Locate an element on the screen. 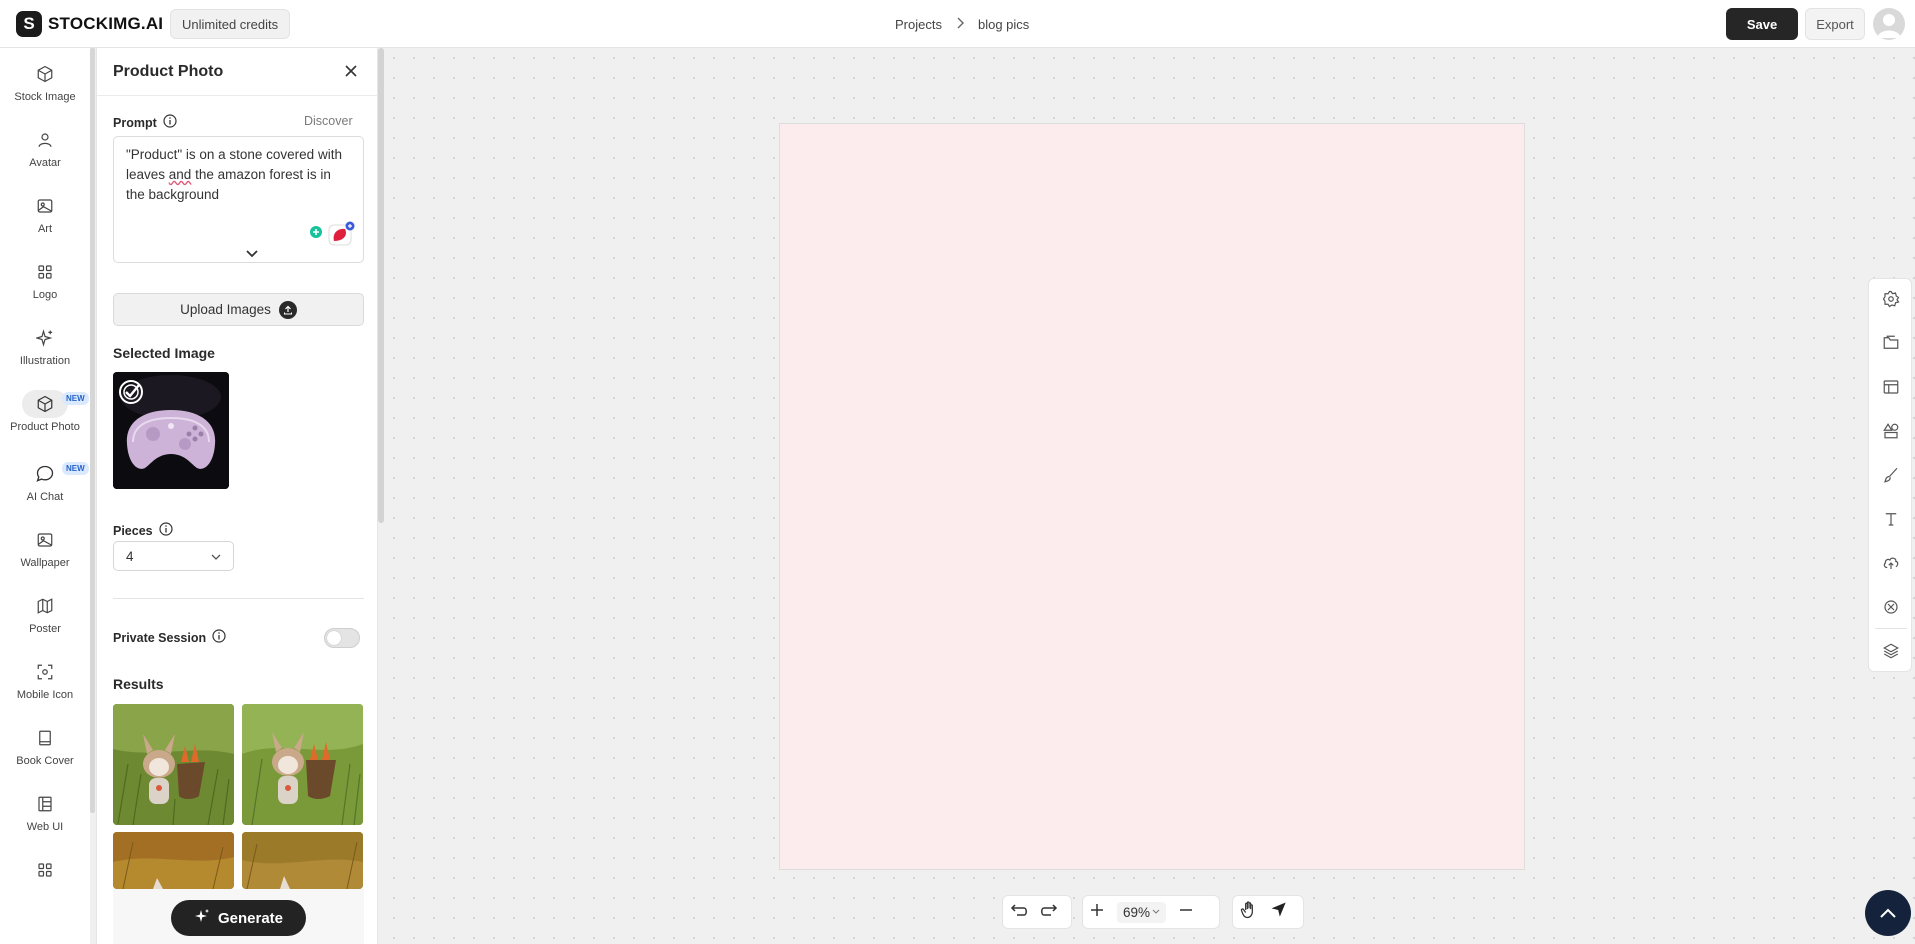 This screenshot has height=944, width=1915. zoom-value: 69% is located at coordinates (1137, 912).